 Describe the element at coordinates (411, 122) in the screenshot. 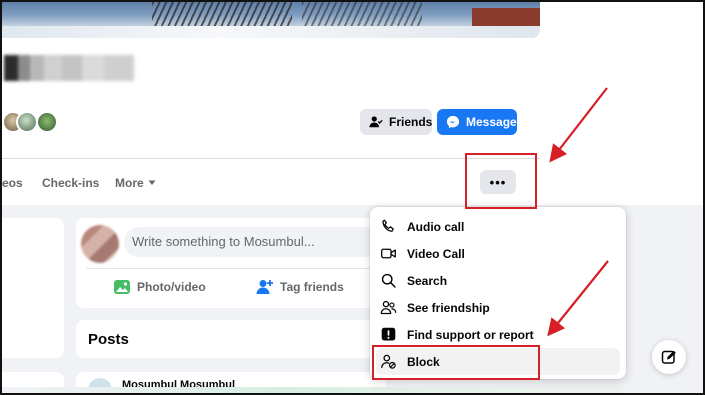

I see `friends-button-label: Friends` at that location.